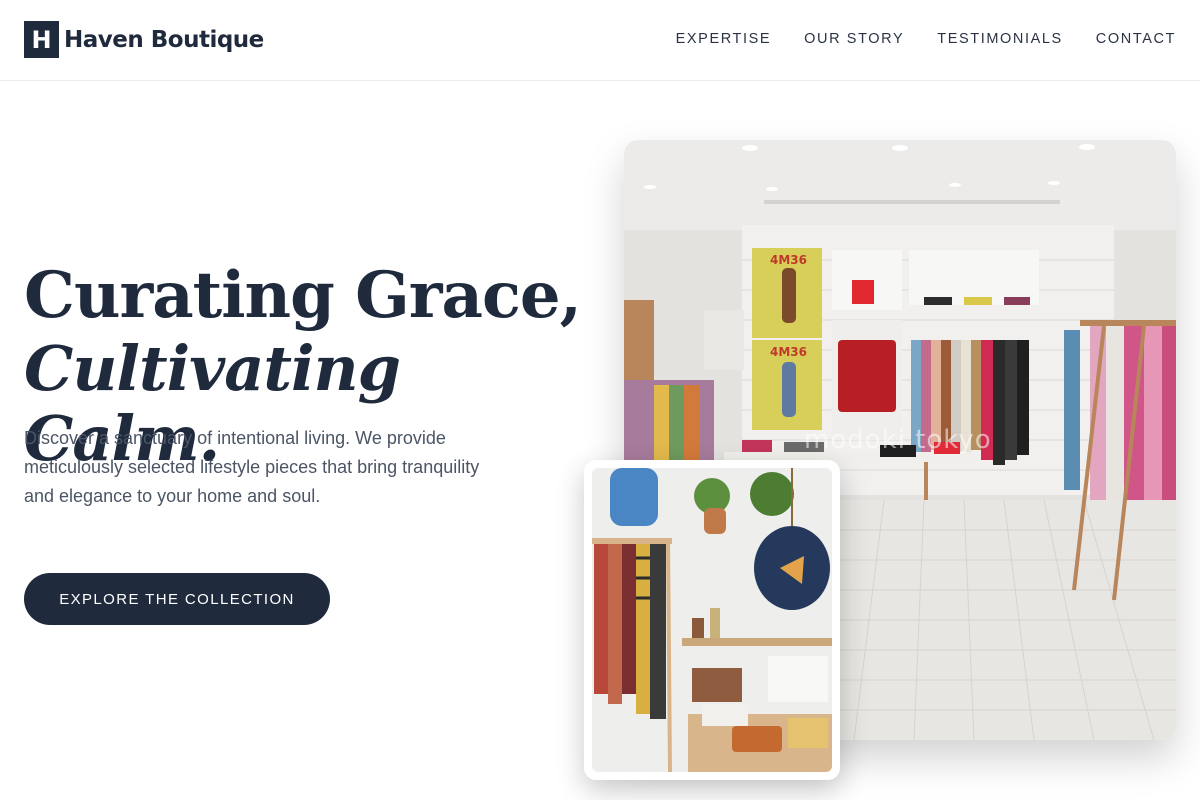  I want to click on main-nav: EXPERTISE OUR STORY TESTIMONIALS CONTACT, so click(926, 39).